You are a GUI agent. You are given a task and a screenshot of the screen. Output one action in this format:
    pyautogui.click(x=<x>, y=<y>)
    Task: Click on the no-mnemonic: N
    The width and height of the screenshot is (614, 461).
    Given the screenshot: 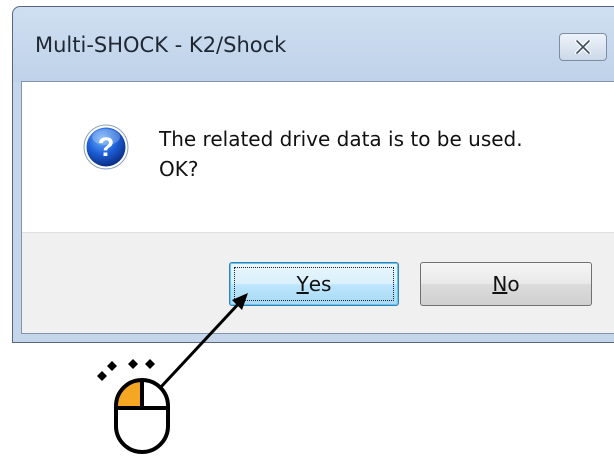 What is the action you would take?
    pyautogui.click(x=500, y=284)
    